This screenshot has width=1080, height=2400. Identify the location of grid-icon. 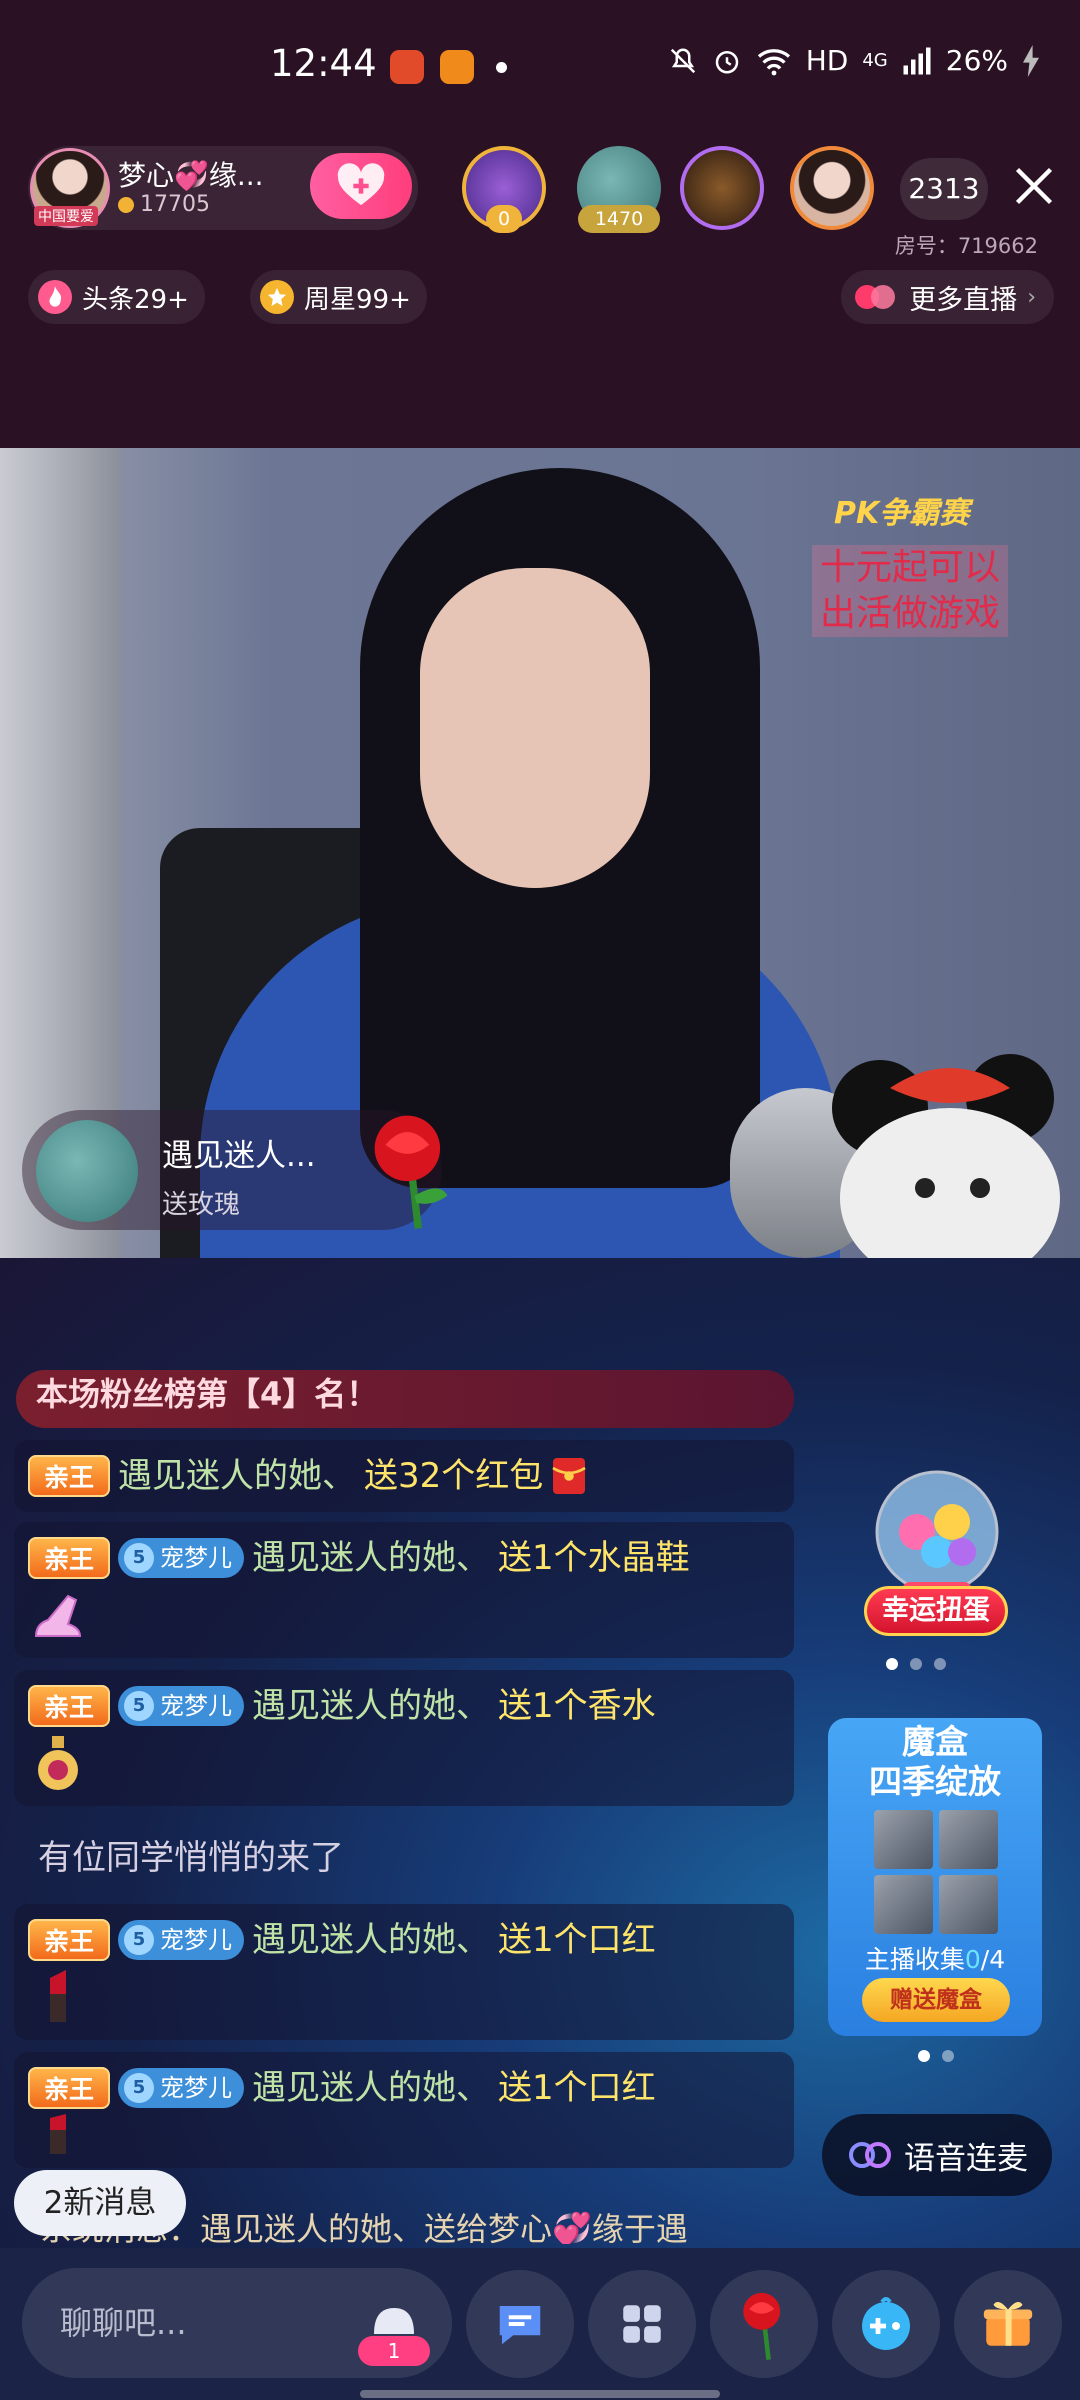
(642, 2324).